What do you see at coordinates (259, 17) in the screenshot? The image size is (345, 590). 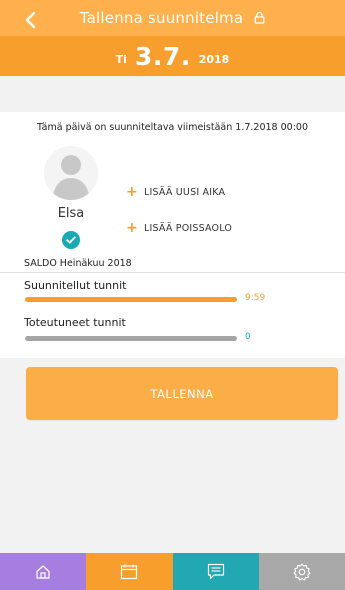 I see `lock-icon` at bounding box center [259, 17].